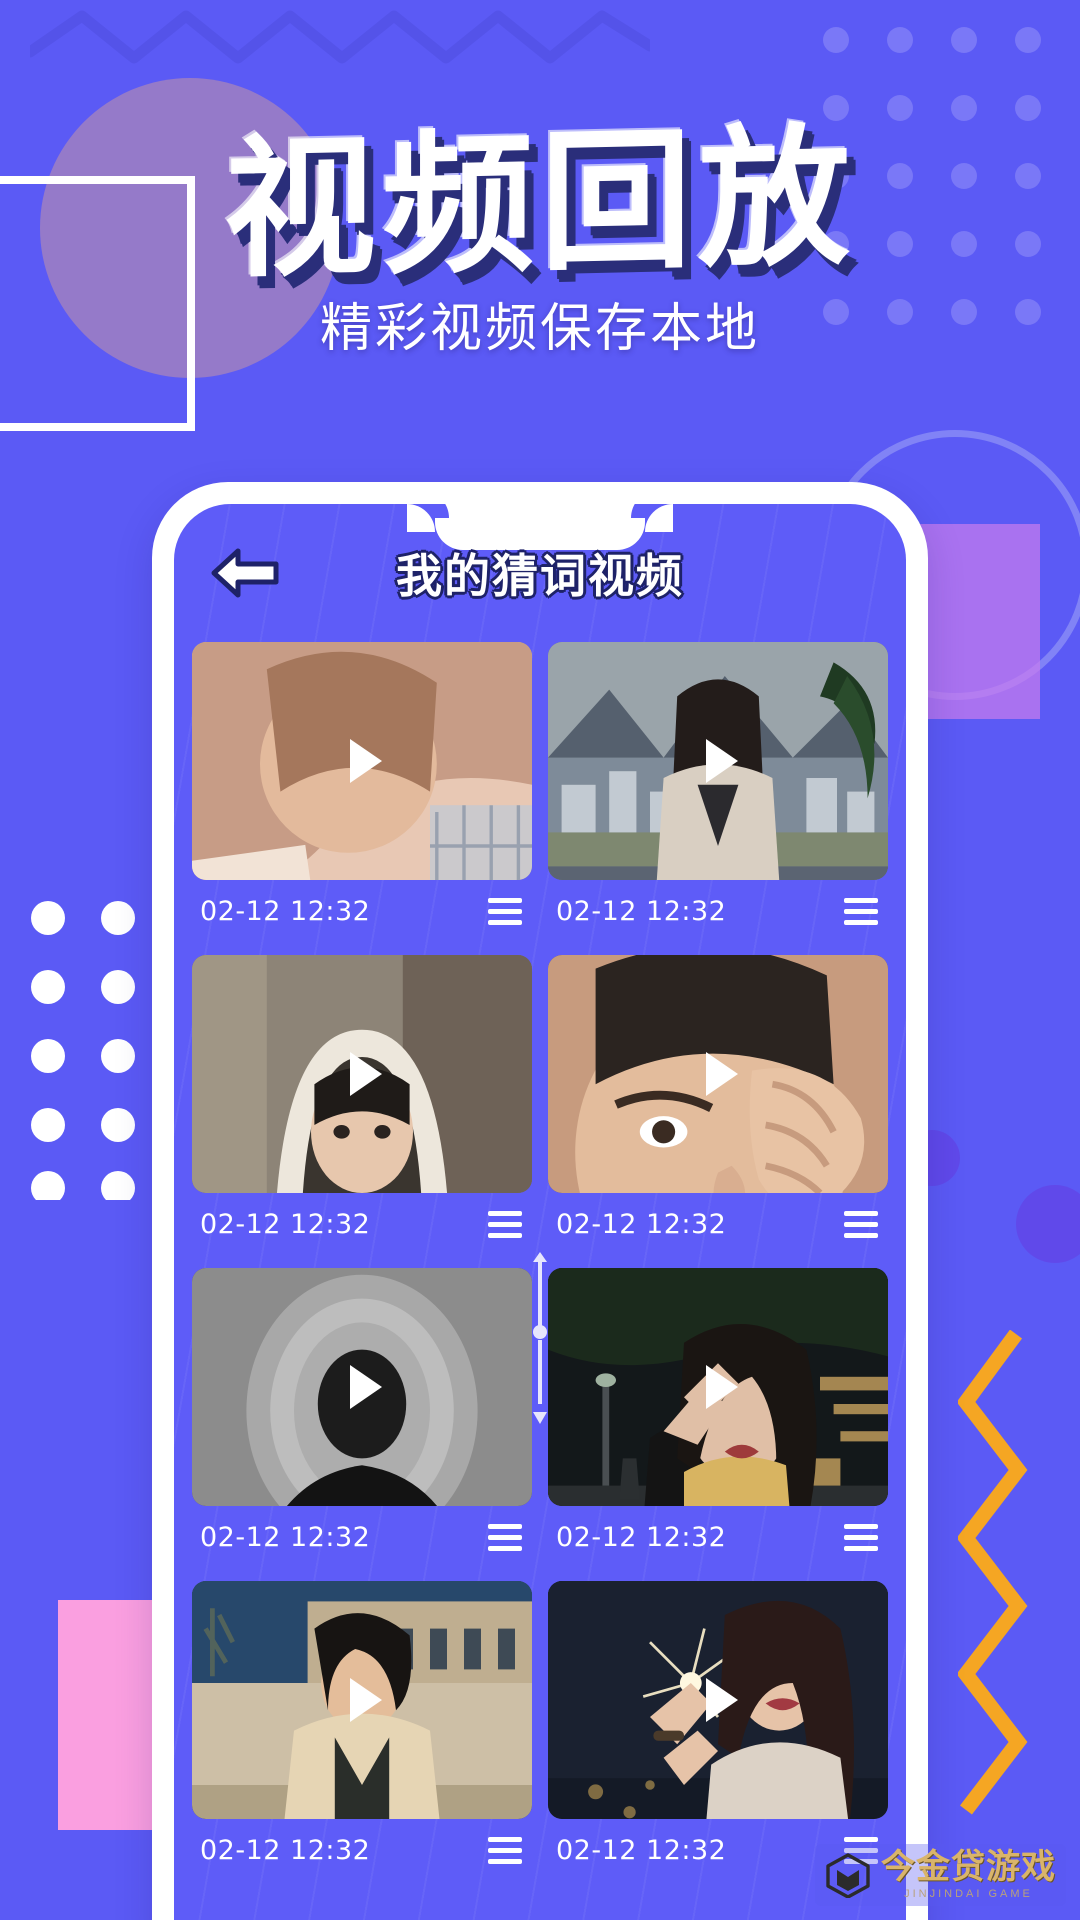 This screenshot has height=1920, width=1080. Describe the element at coordinates (539, 329) in the screenshot. I see `poster-subheadline: 精彩视频保存本地` at that location.